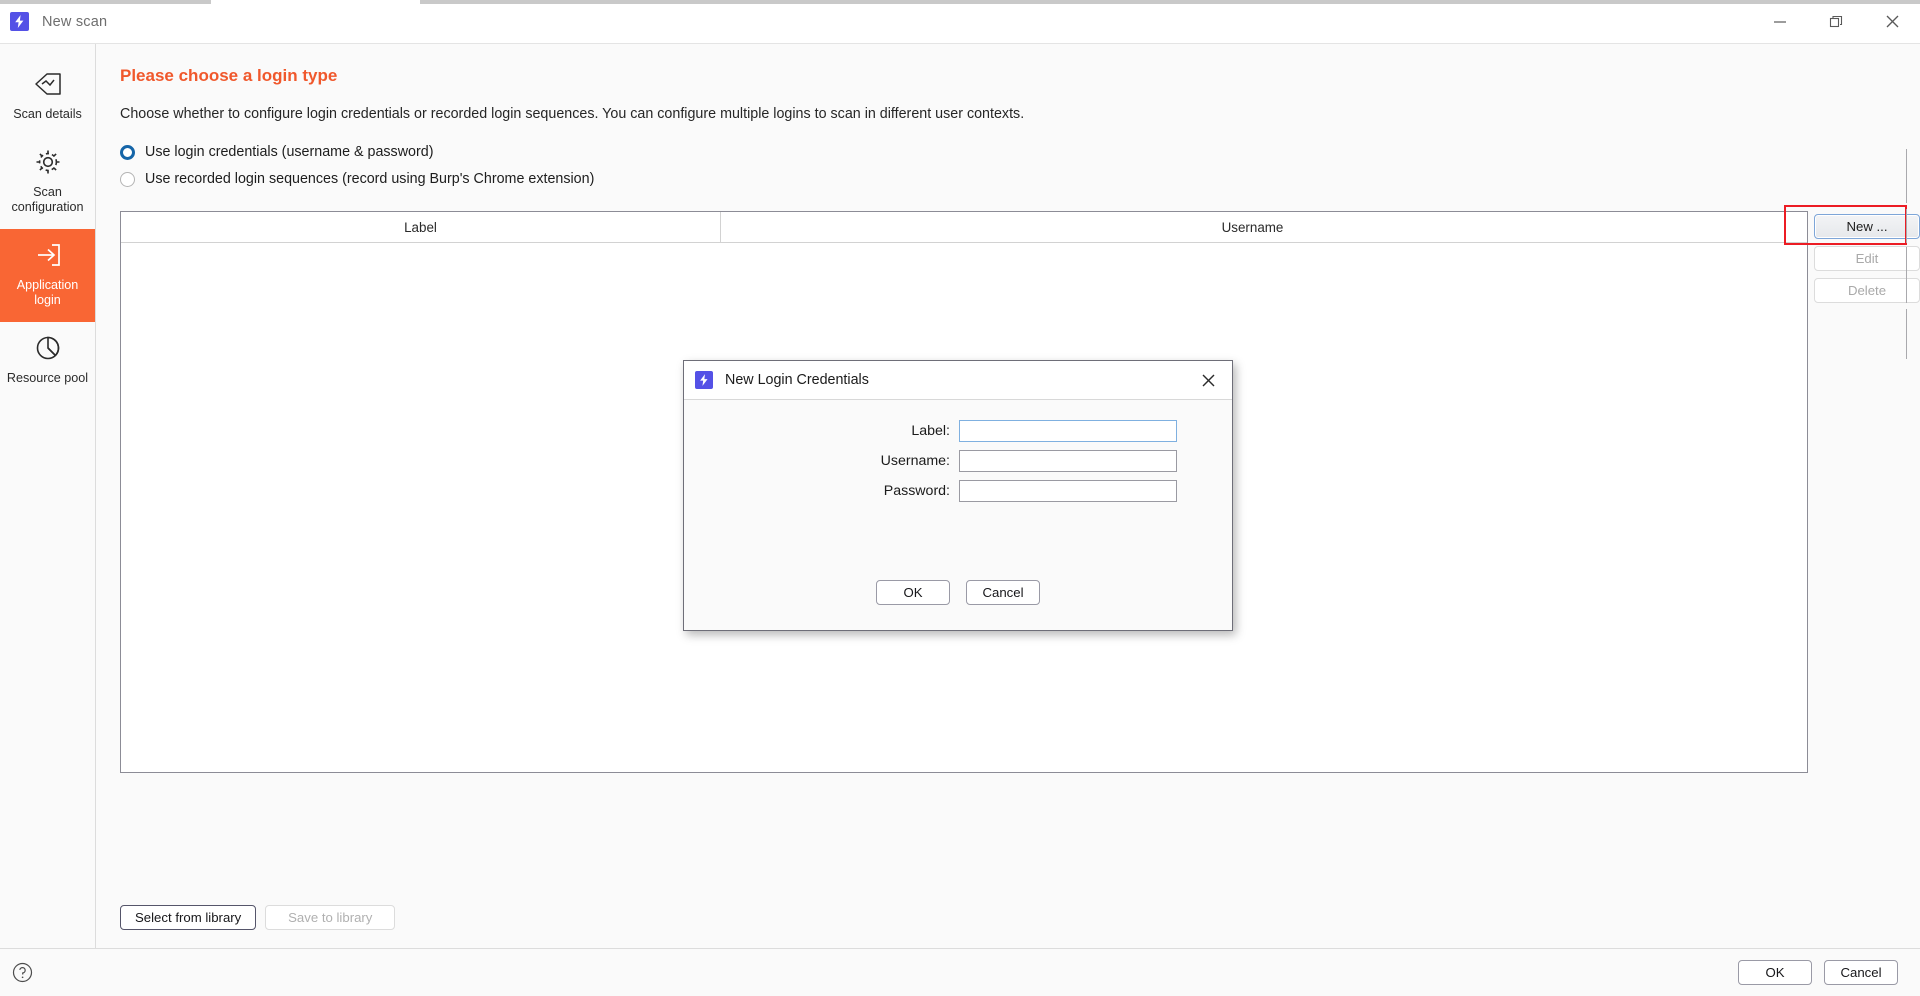  I want to click on window-titlebar: New scan, so click(960, 22).